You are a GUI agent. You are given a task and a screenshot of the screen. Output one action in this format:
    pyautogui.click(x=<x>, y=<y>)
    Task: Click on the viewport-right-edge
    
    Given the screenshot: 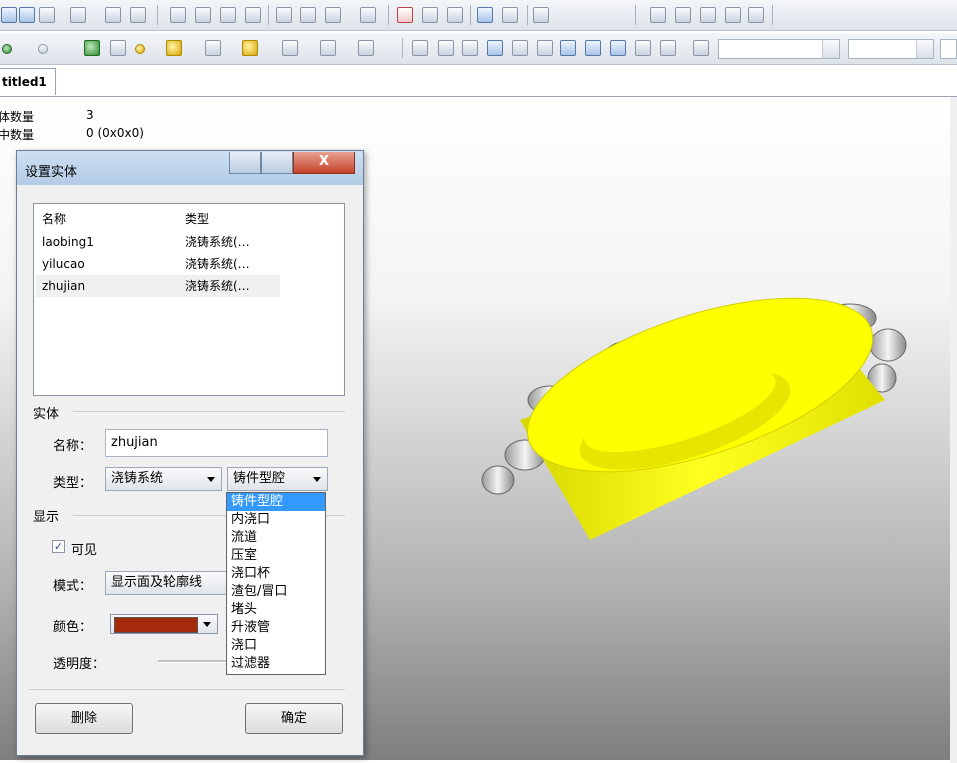 What is the action you would take?
    pyautogui.click(x=953, y=430)
    